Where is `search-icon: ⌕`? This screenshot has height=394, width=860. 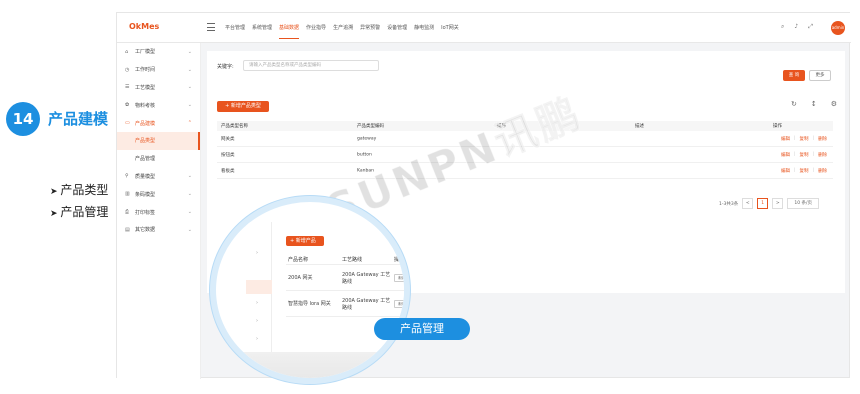 search-icon: ⌕ is located at coordinates (782, 27).